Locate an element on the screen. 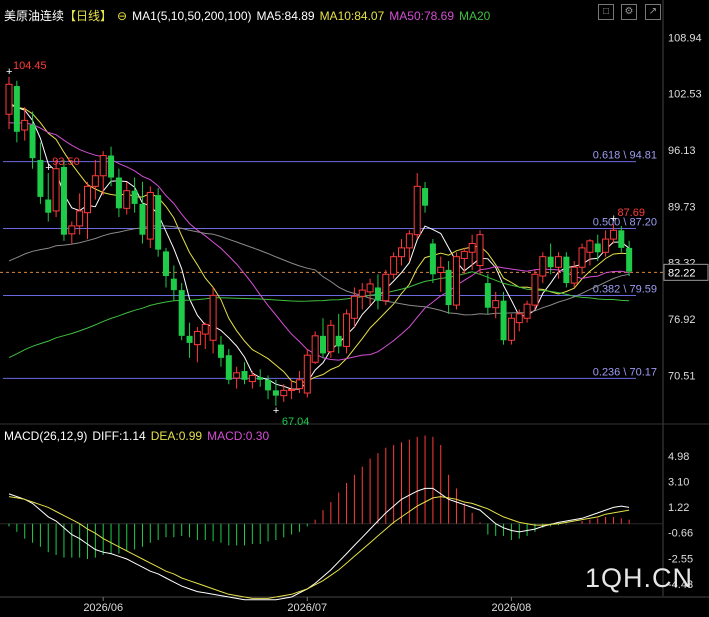 This screenshot has height=617, width=709. fib-level-label: 0.382 \ 79.59 is located at coordinates (625, 289).